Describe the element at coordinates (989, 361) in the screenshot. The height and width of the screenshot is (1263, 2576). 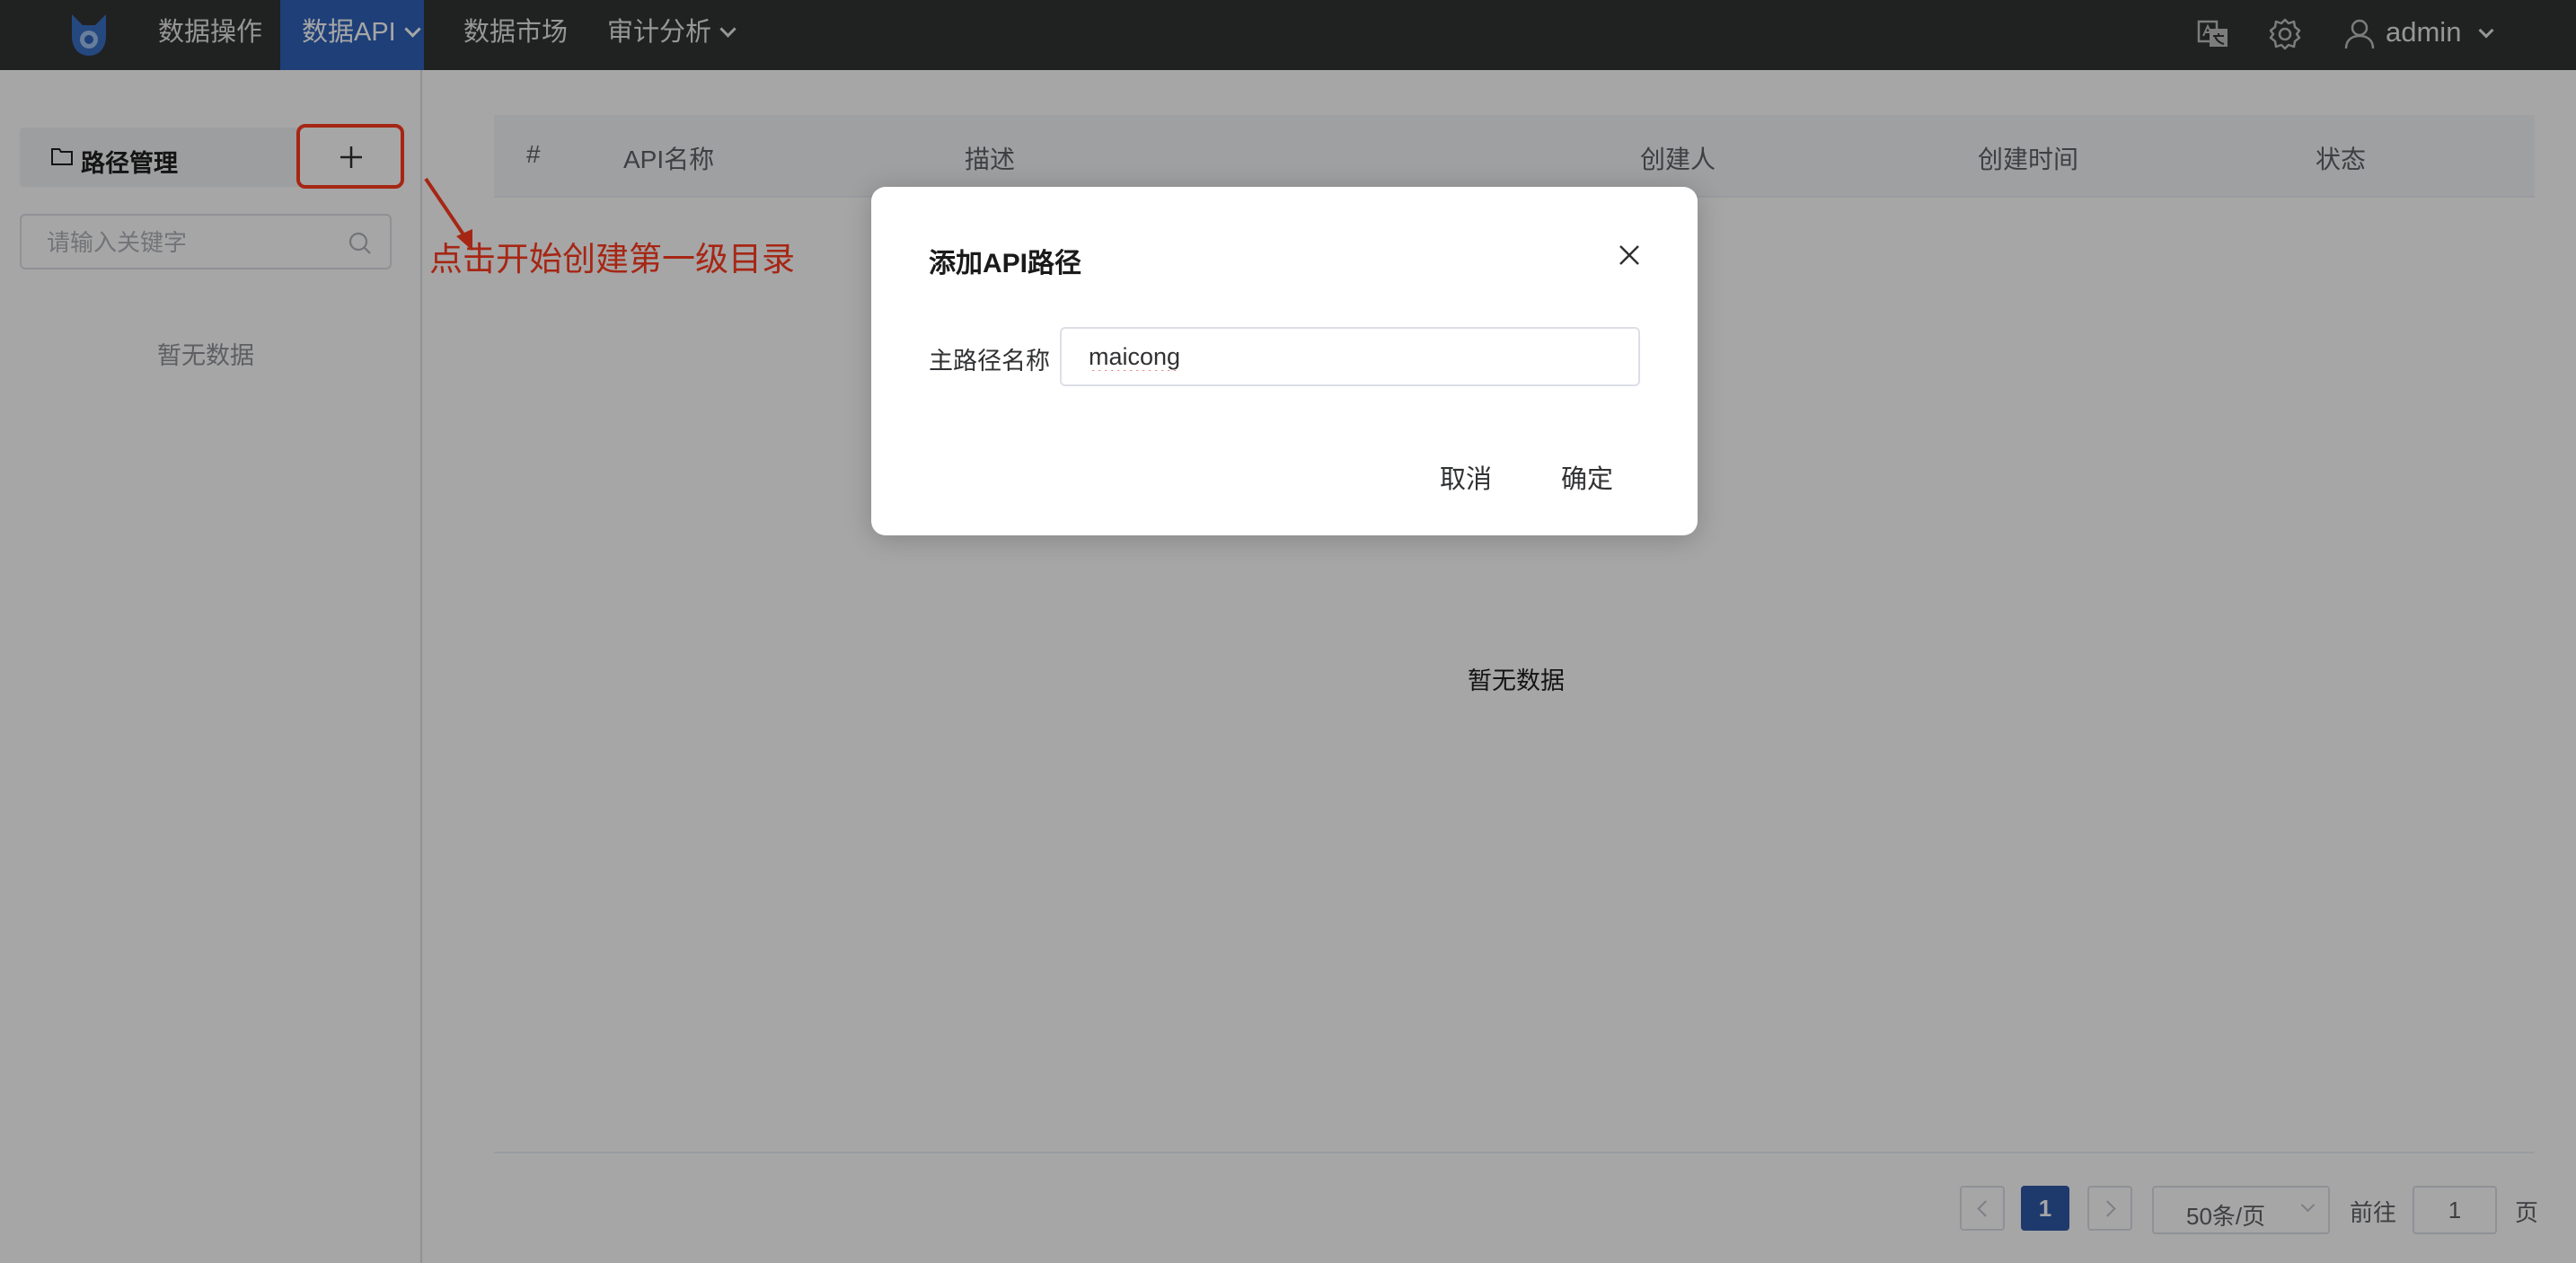
I see `main-path-name-label: 主路径名称` at that location.